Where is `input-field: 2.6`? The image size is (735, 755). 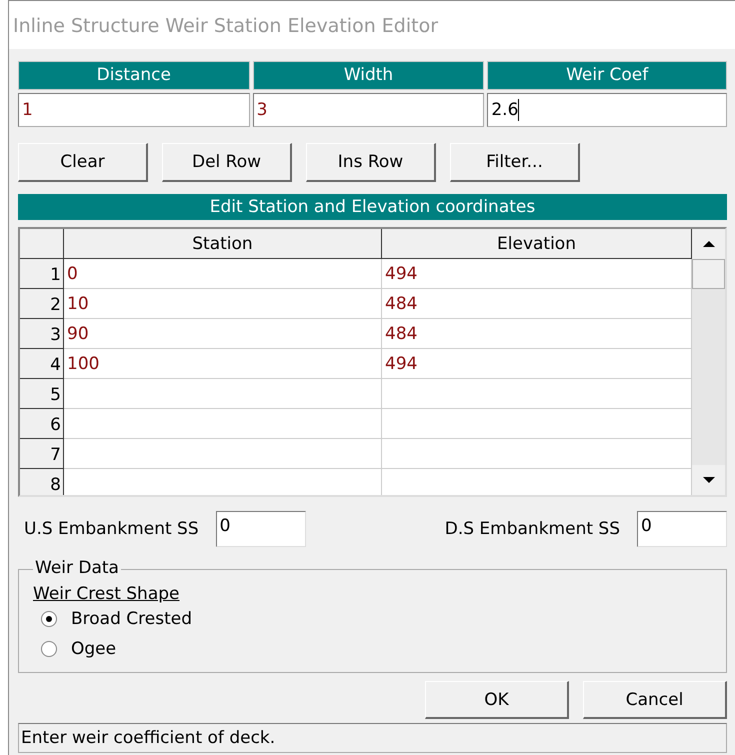 input-field: 2.6 is located at coordinates (607, 110).